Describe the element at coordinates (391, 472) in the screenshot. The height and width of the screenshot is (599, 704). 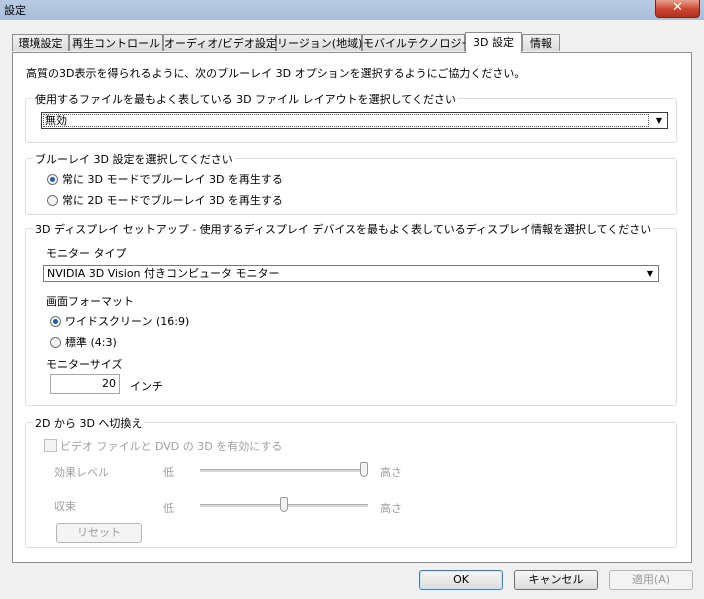
I see `effect-high-label: 高さ` at that location.